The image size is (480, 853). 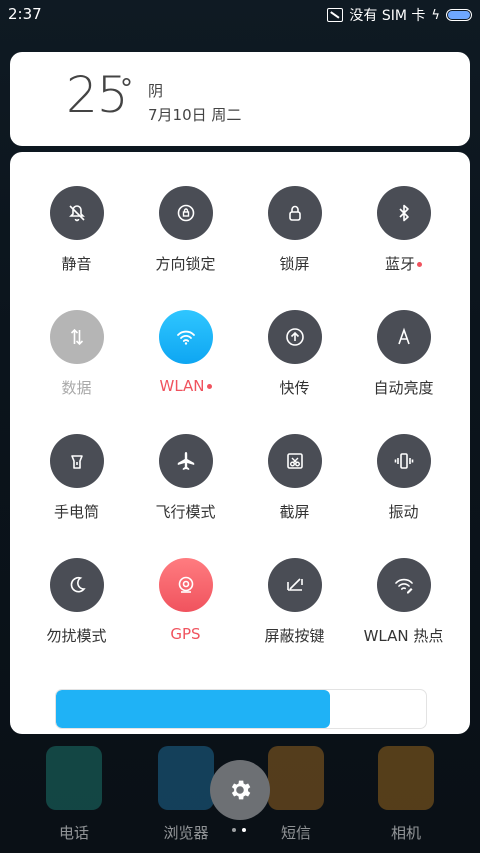 I want to click on toggle-label-text: GPS, so click(x=185, y=634).